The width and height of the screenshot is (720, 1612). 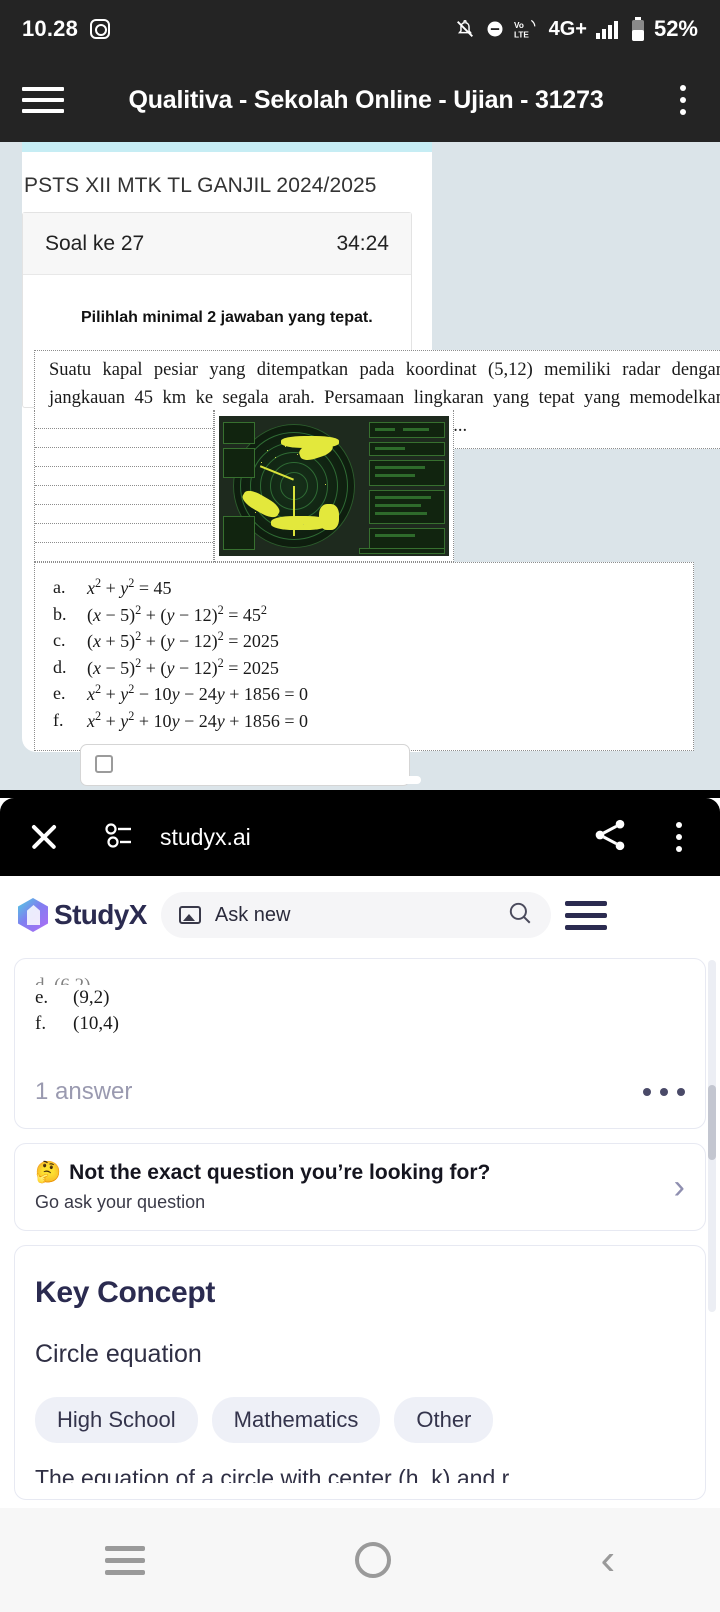 What do you see at coordinates (360, 837) in the screenshot?
I see `chrome-custom-tab-bar: studyx.ai` at bounding box center [360, 837].